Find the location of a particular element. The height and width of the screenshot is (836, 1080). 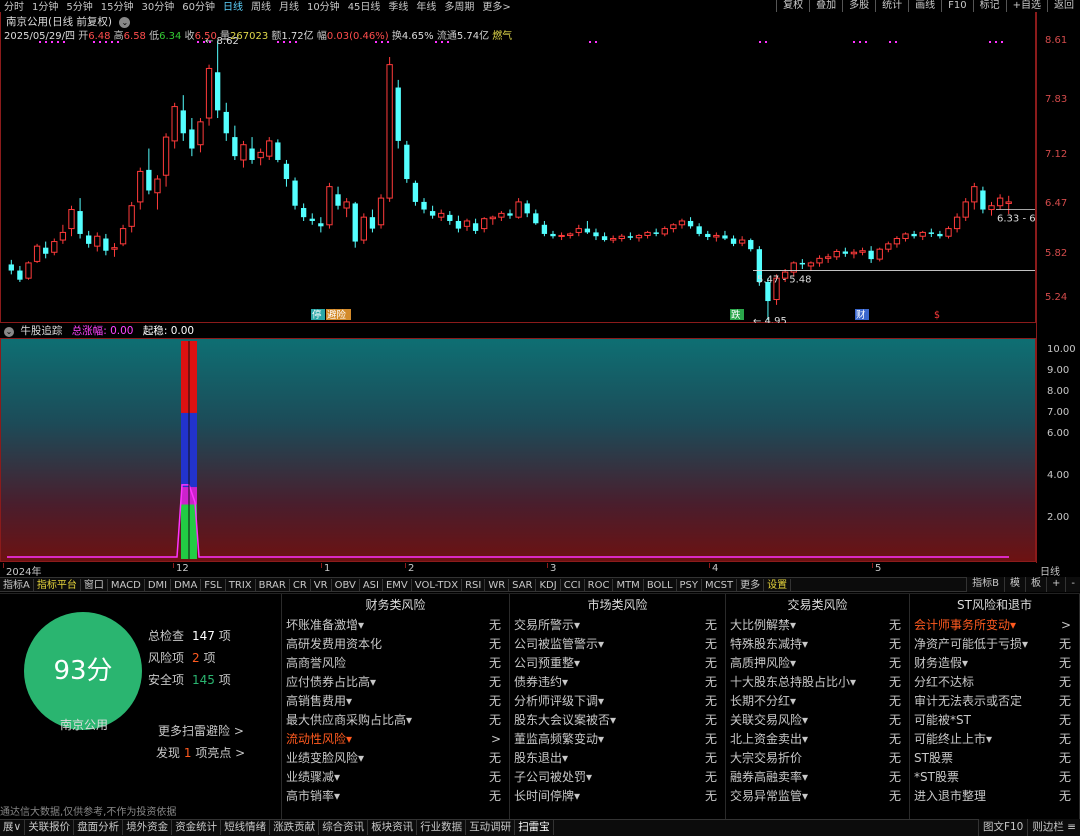

bottom-right-tab-1: 则边栏 ≡ is located at coordinates (1053, 827).